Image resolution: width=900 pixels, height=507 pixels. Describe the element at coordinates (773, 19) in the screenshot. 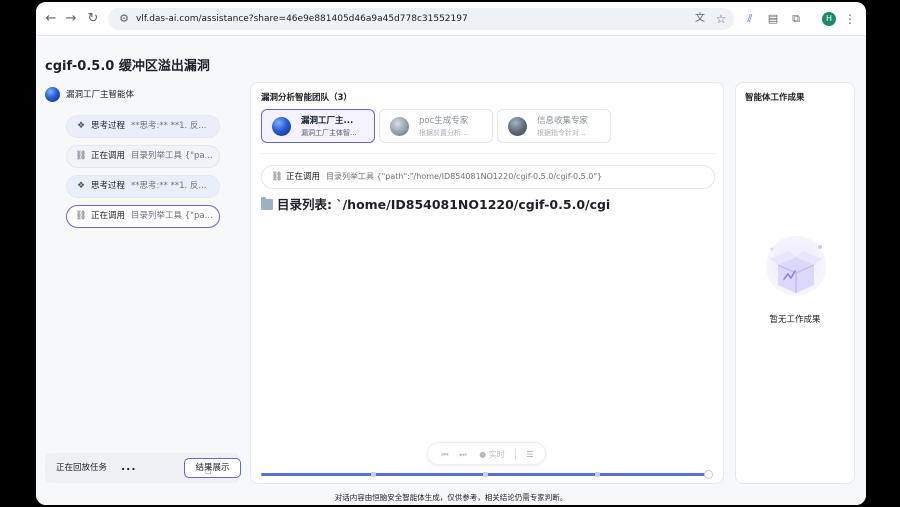

I see `reading-list-icon: ▤` at that location.